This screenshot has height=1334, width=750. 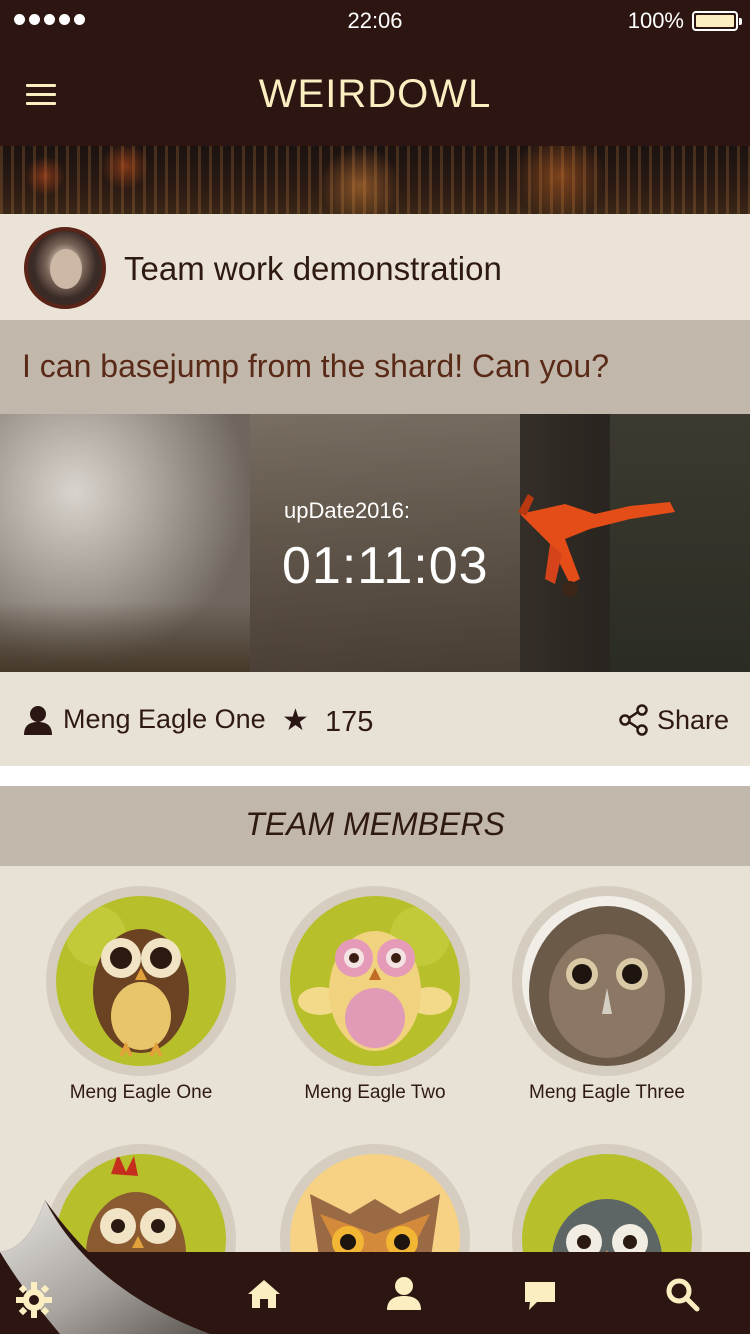 I want to click on app-title: WEIRDOWL, so click(x=375, y=94).